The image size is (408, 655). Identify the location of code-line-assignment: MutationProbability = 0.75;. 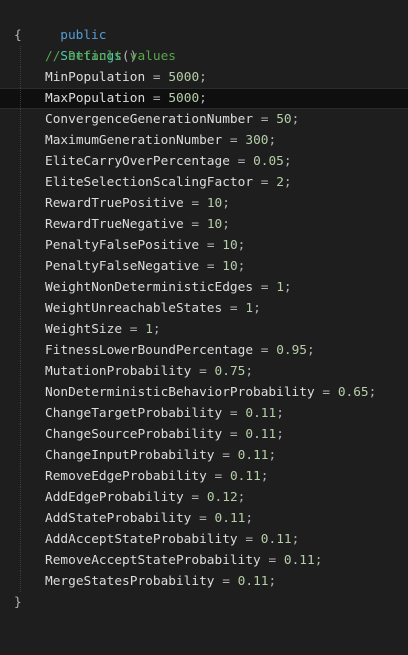
(204, 371).